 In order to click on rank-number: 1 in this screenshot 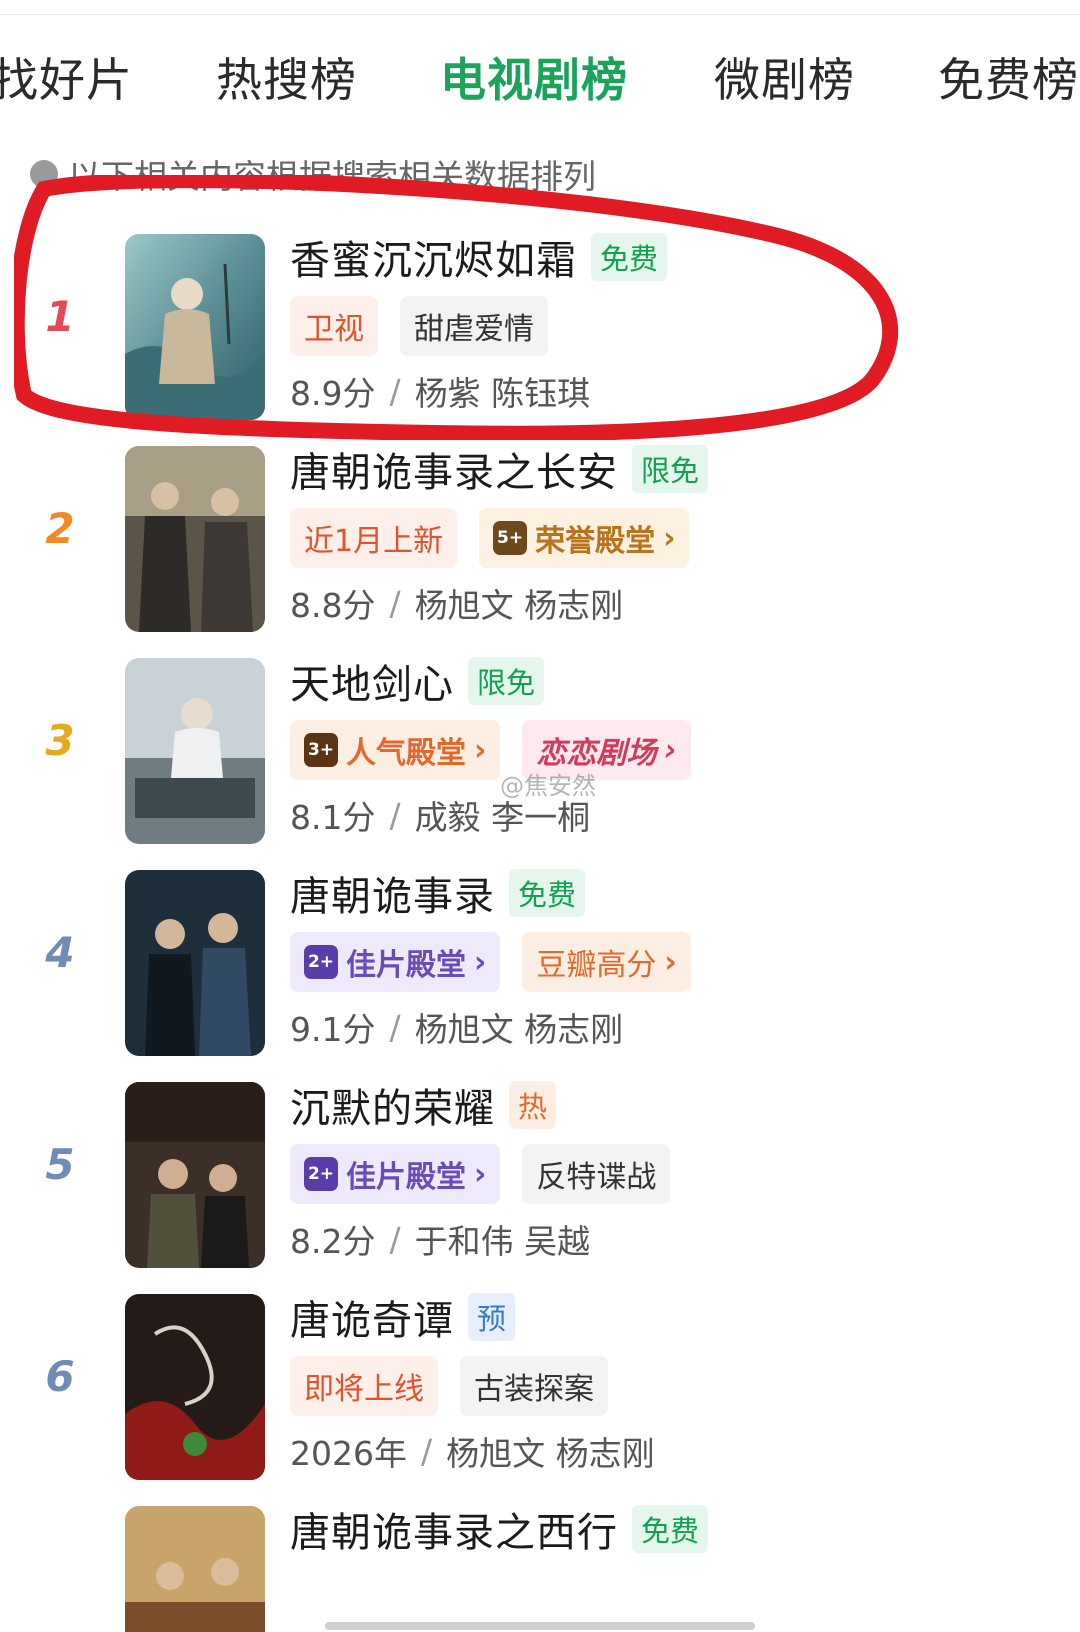, I will do `click(60, 316)`.